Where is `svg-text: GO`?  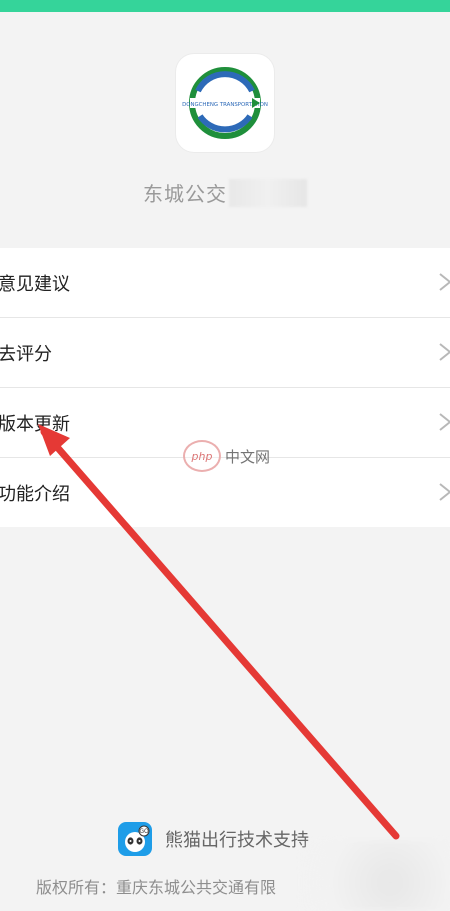
svg-text: GO is located at coordinates (144, 831).